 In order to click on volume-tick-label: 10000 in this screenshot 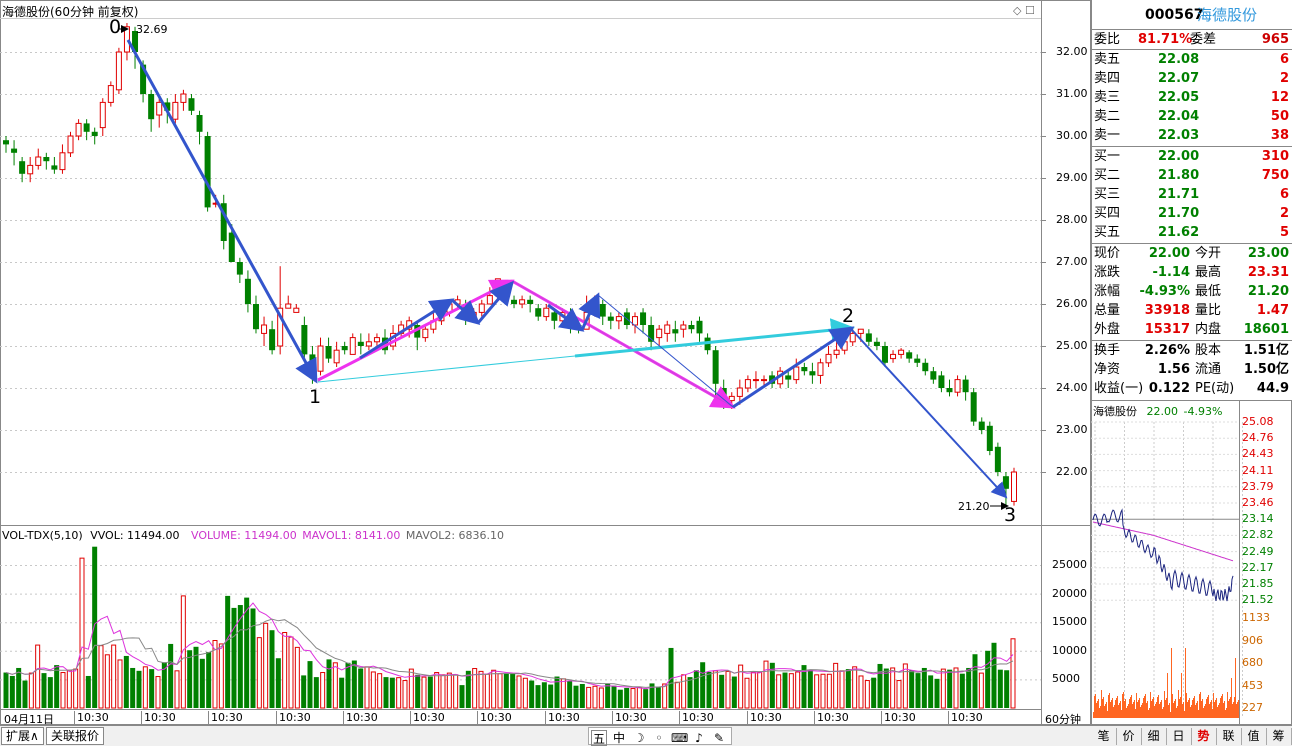, I will do `click(1069, 650)`.